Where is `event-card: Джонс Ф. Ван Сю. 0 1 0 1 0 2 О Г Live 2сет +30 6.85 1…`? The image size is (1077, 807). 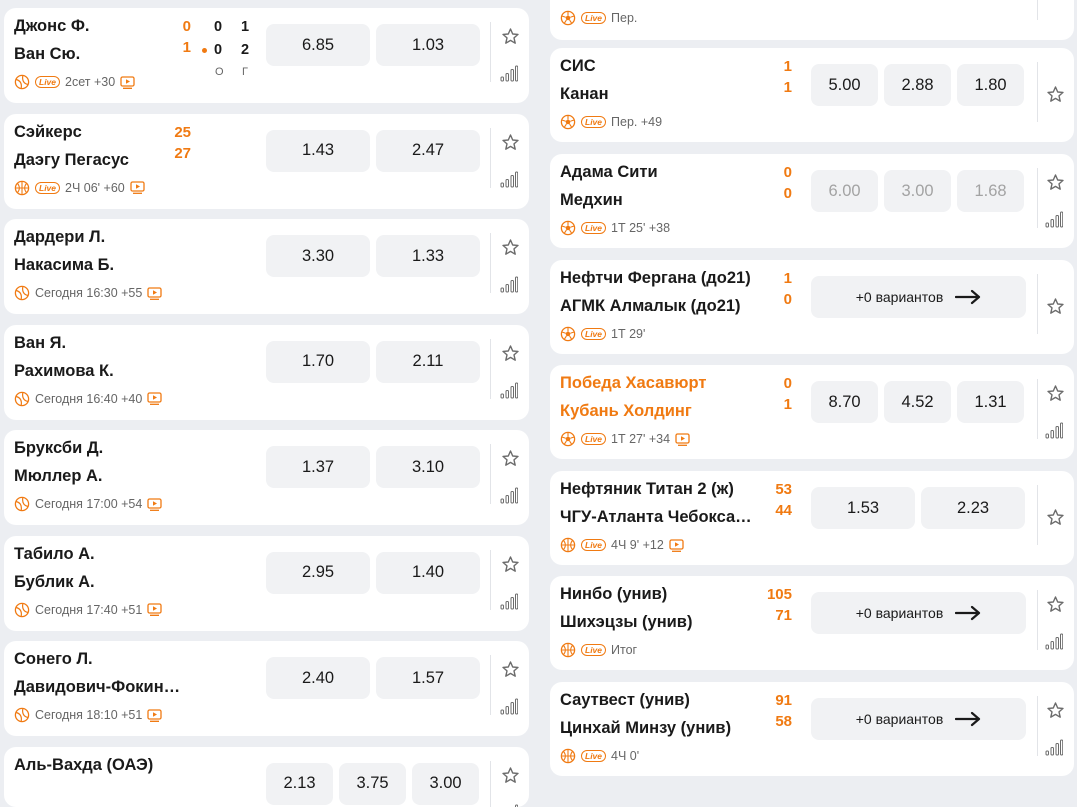 event-card: Джонс Ф. Ван Сю. 0 1 0 1 0 2 О Г Live 2сет +30 6.85 1… is located at coordinates (266, 55).